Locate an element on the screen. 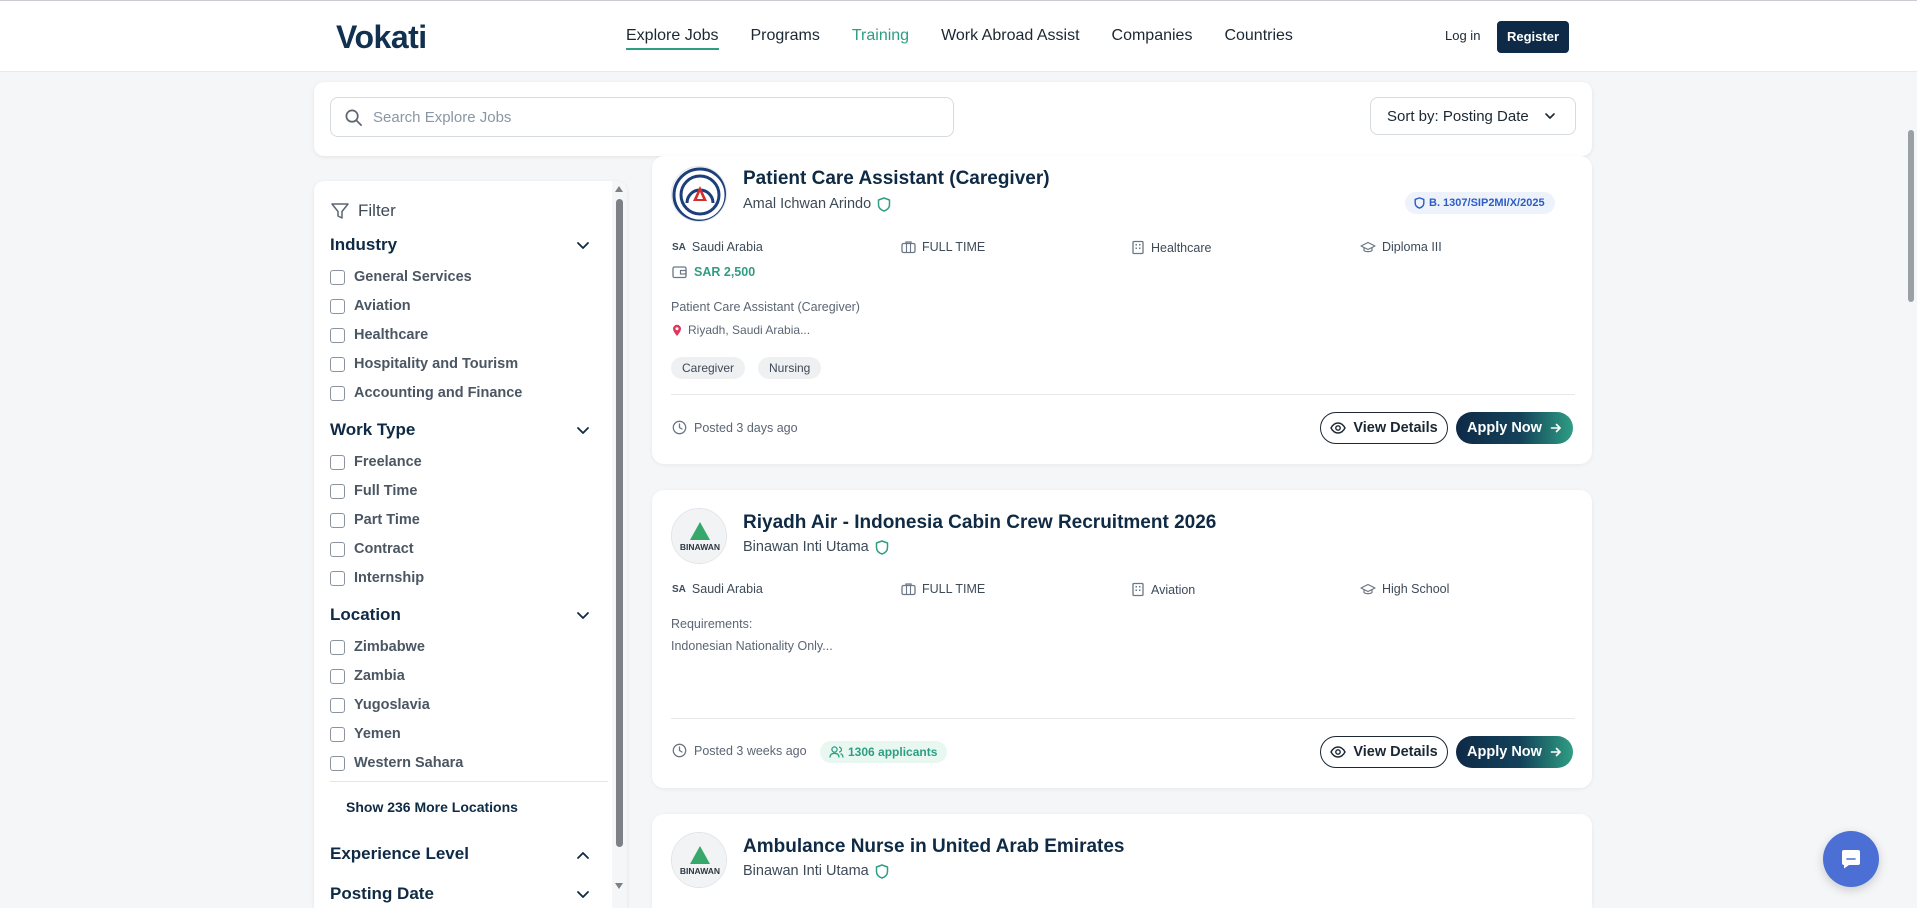 Image resolution: width=1917 pixels, height=908 pixels. work-type-option: Freelance is located at coordinates (376, 462).